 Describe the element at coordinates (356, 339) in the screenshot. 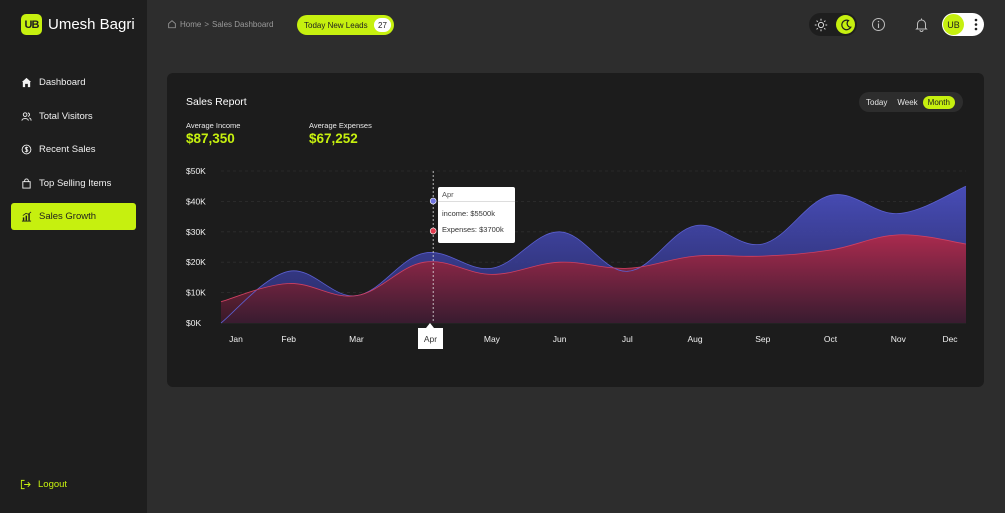

I see `x-tick-label: Mar` at that location.